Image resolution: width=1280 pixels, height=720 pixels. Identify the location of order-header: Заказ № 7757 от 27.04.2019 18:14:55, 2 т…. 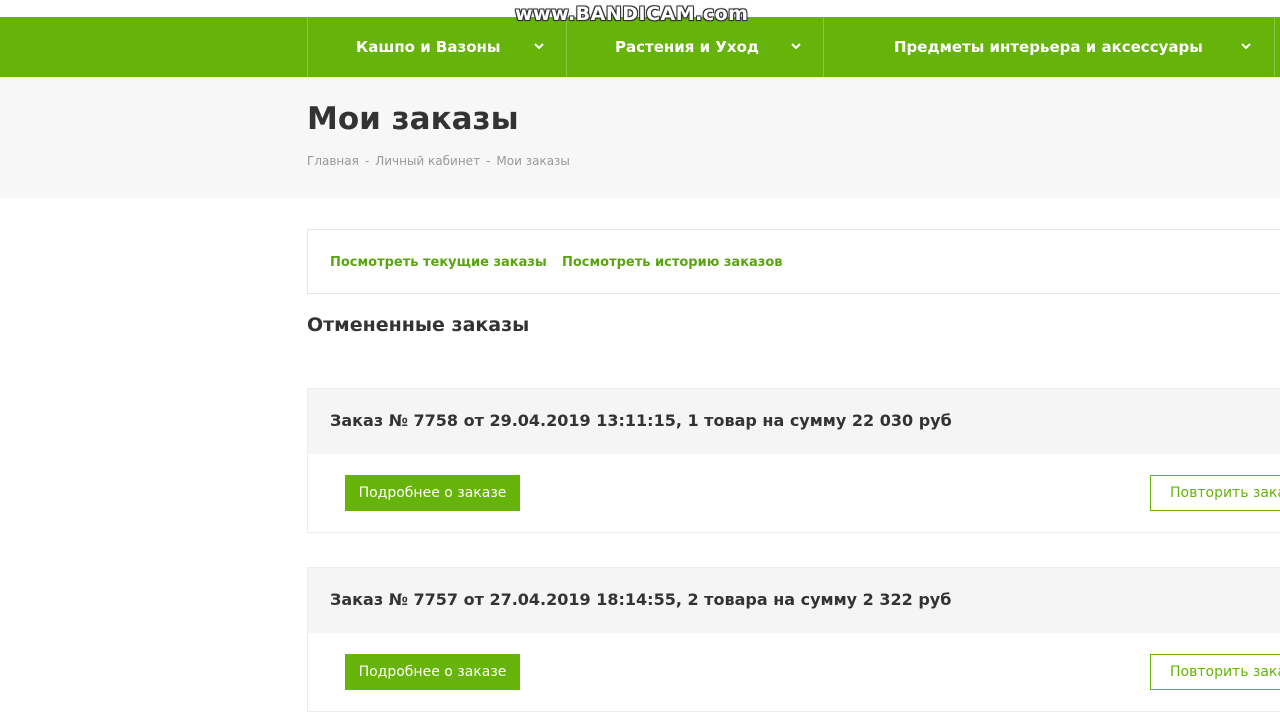
(794, 600).